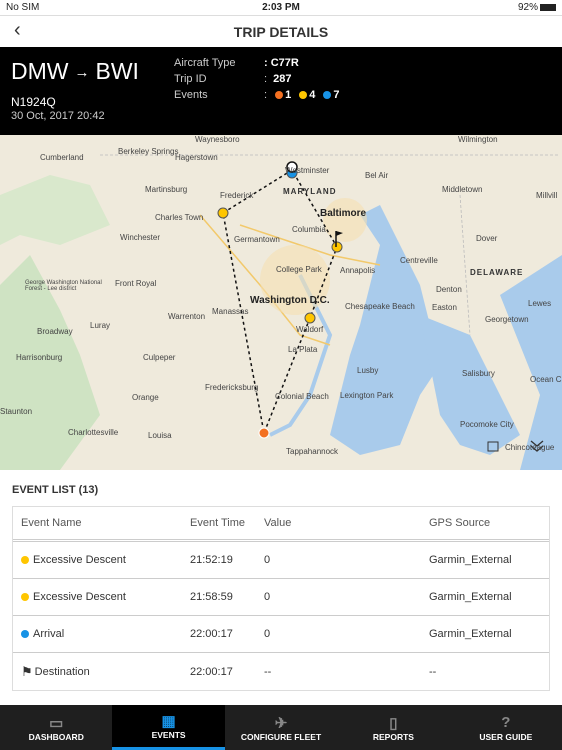 The height and width of the screenshot is (750, 562). What do you see at coordinates (281, 736) in the screenshot?
I see `tab-label: CONFIGURE FLEET` at bounding box center [281, 736].